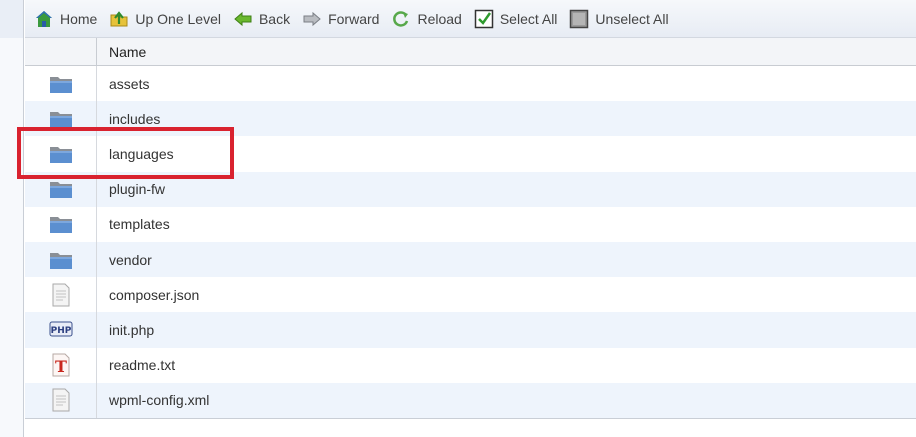 This screenshot has height=437, width=916. Describe the element at coordinates (528, 18) in the screenshot. I see `select-all-label: Select All` at that location.